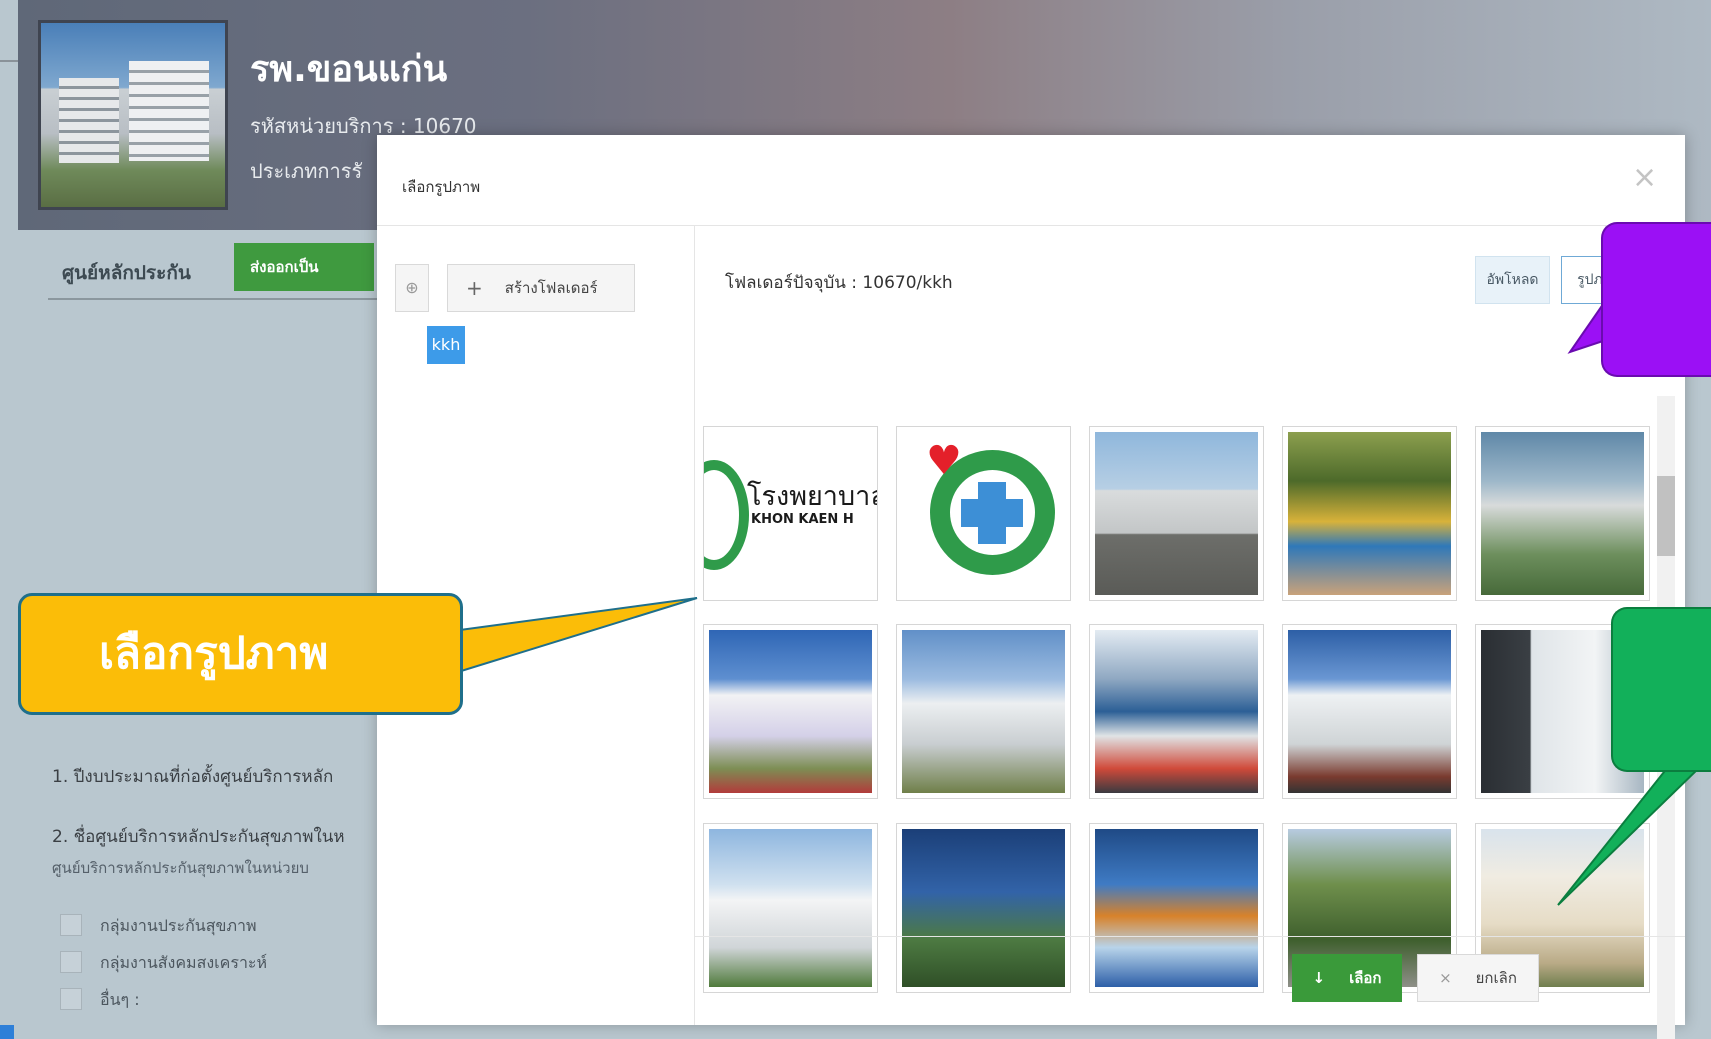 This screenshot has height=1039, width=1711. I want to click on option-other: อื่นๆ :, so click(210, 1000).